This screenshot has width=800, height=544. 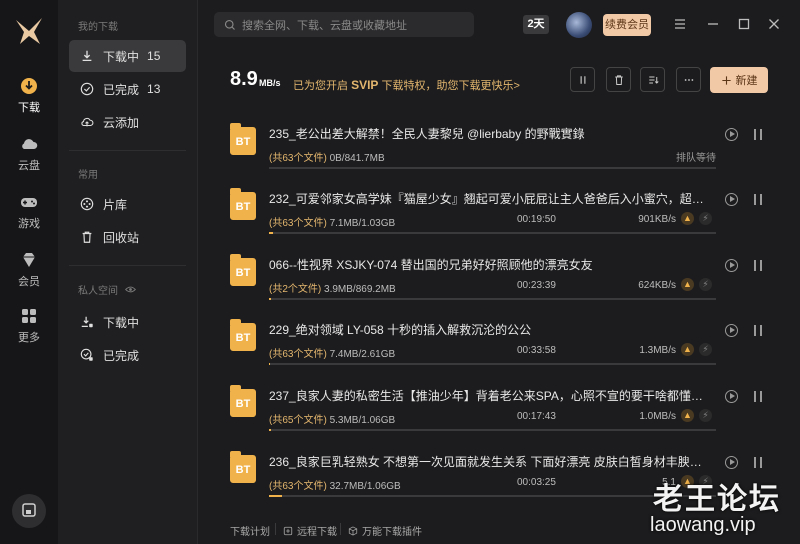 What do you see at coordinates (744, 24) in the screenshot?
I see `maximize-icon` at bounding box center [744, 24].